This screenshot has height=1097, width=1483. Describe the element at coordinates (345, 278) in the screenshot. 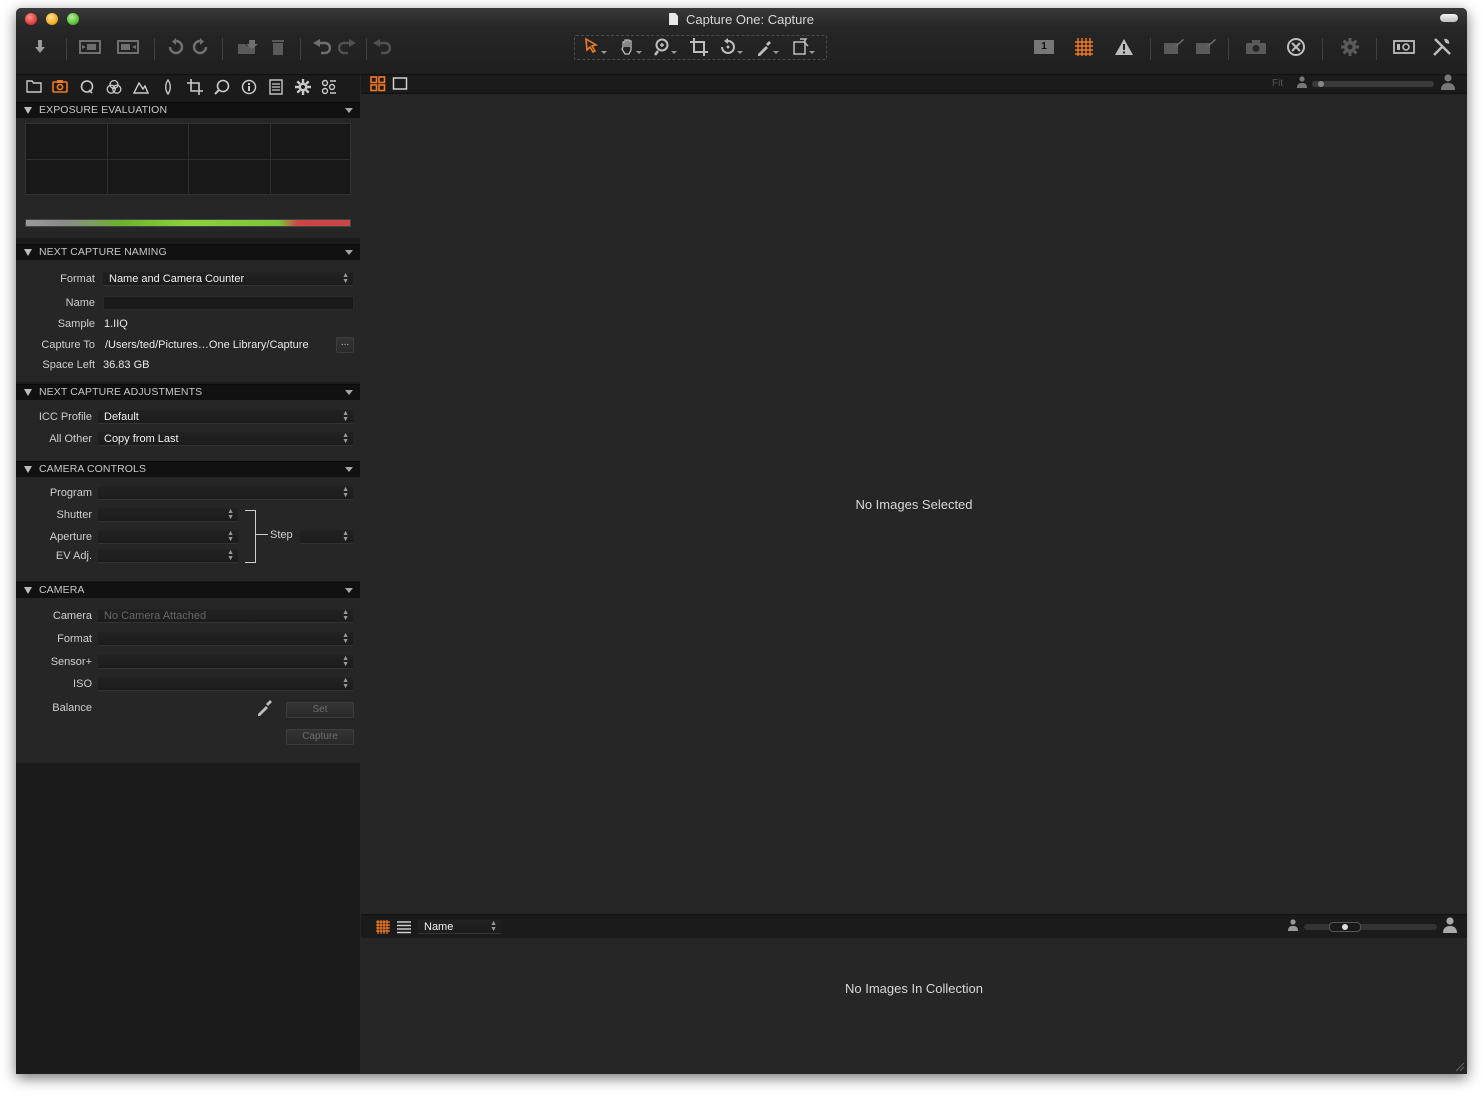

I see `select-arrows-icon: ▲ ▼` at that location.